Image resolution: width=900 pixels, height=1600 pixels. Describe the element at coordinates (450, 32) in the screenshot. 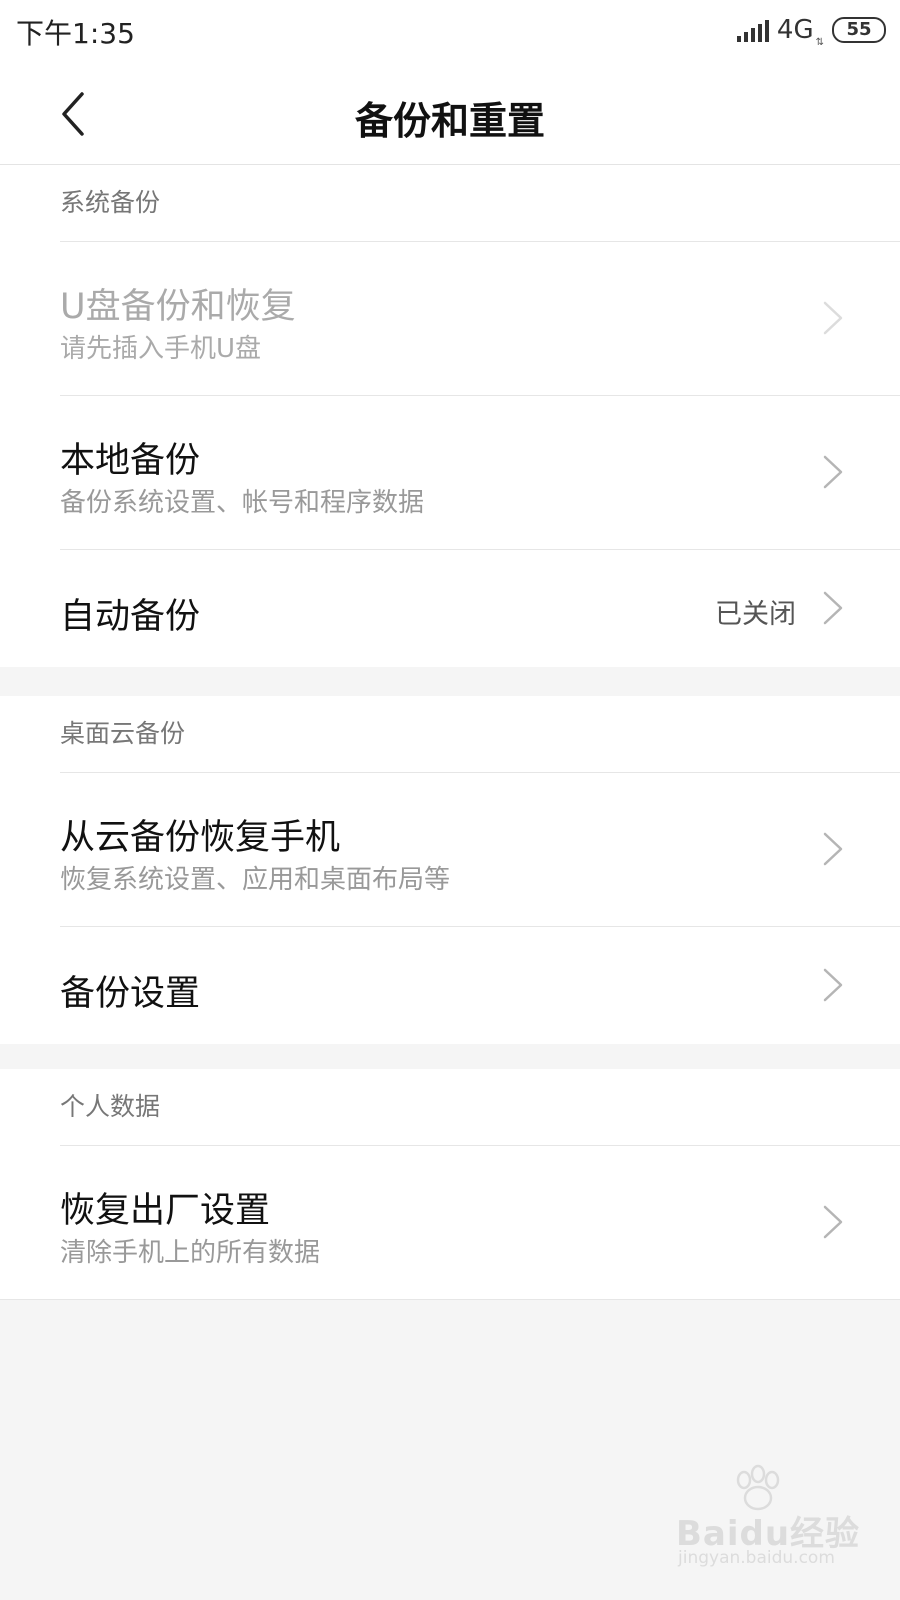

I see `status-bar: 下午1:35 4G ⇅ 55` at that location.